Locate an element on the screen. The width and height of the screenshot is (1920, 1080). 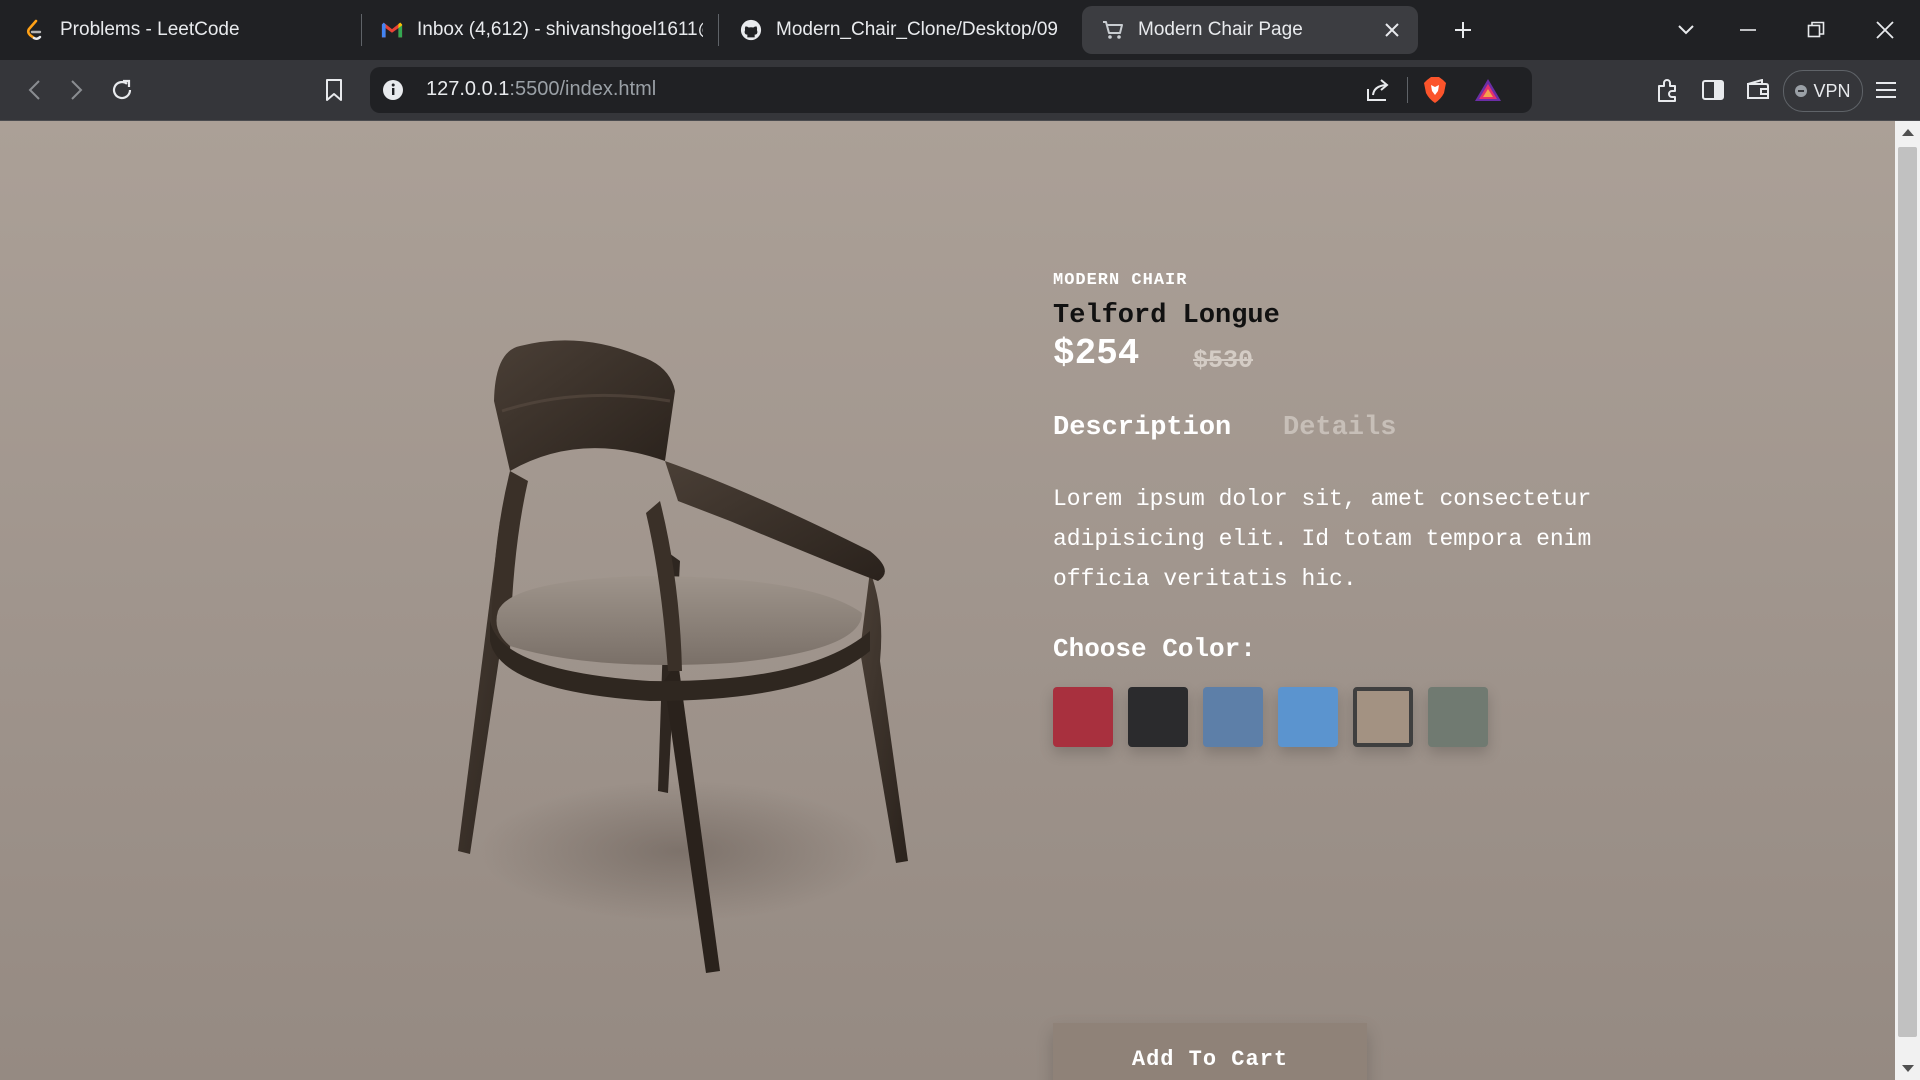
reload-icon is located at coordinates (122, 90).